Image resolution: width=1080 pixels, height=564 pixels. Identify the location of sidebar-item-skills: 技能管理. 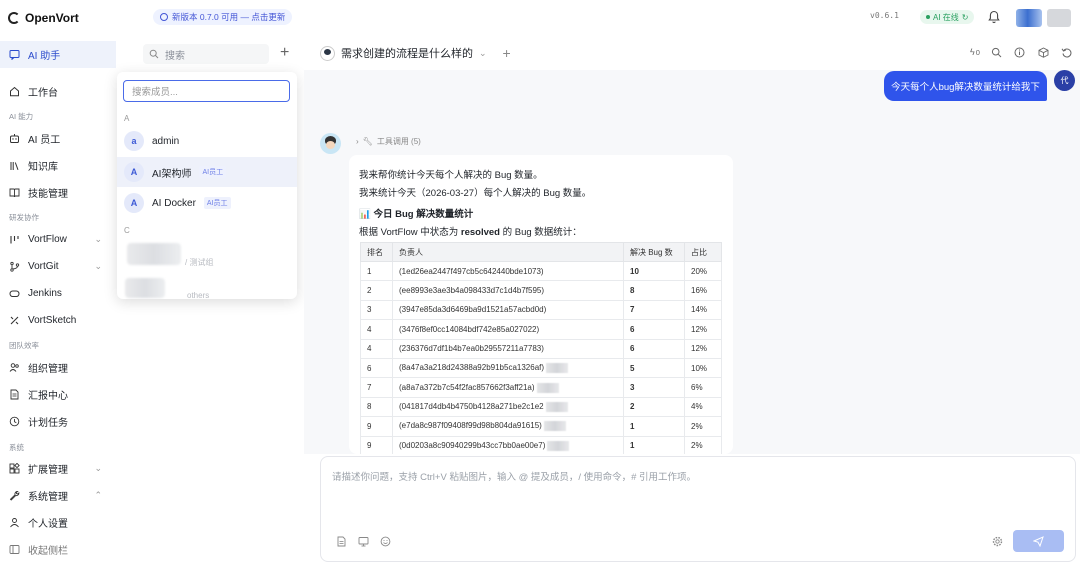
(58, 192).